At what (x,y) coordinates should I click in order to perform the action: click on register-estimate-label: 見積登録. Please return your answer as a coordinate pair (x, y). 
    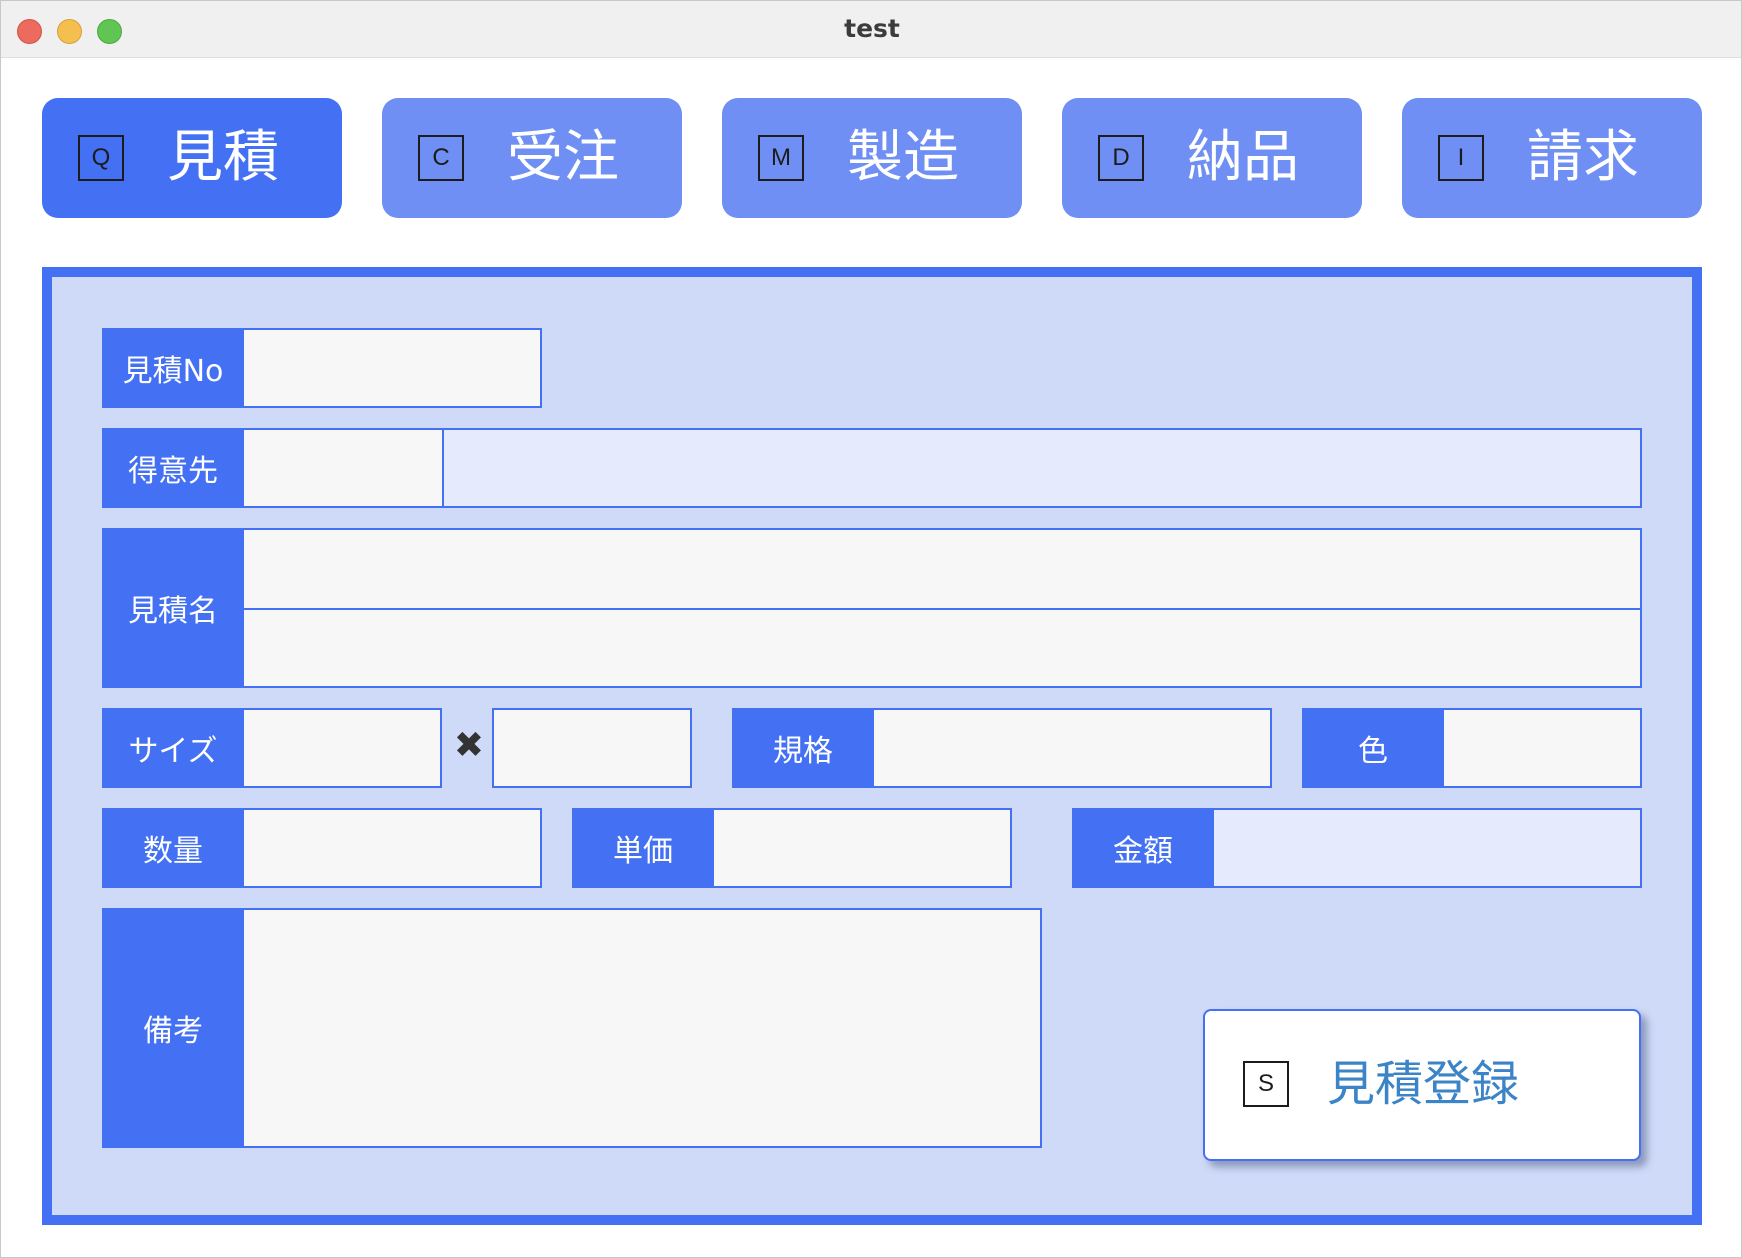
    Looking at the image, I should click on (1423, 1084).